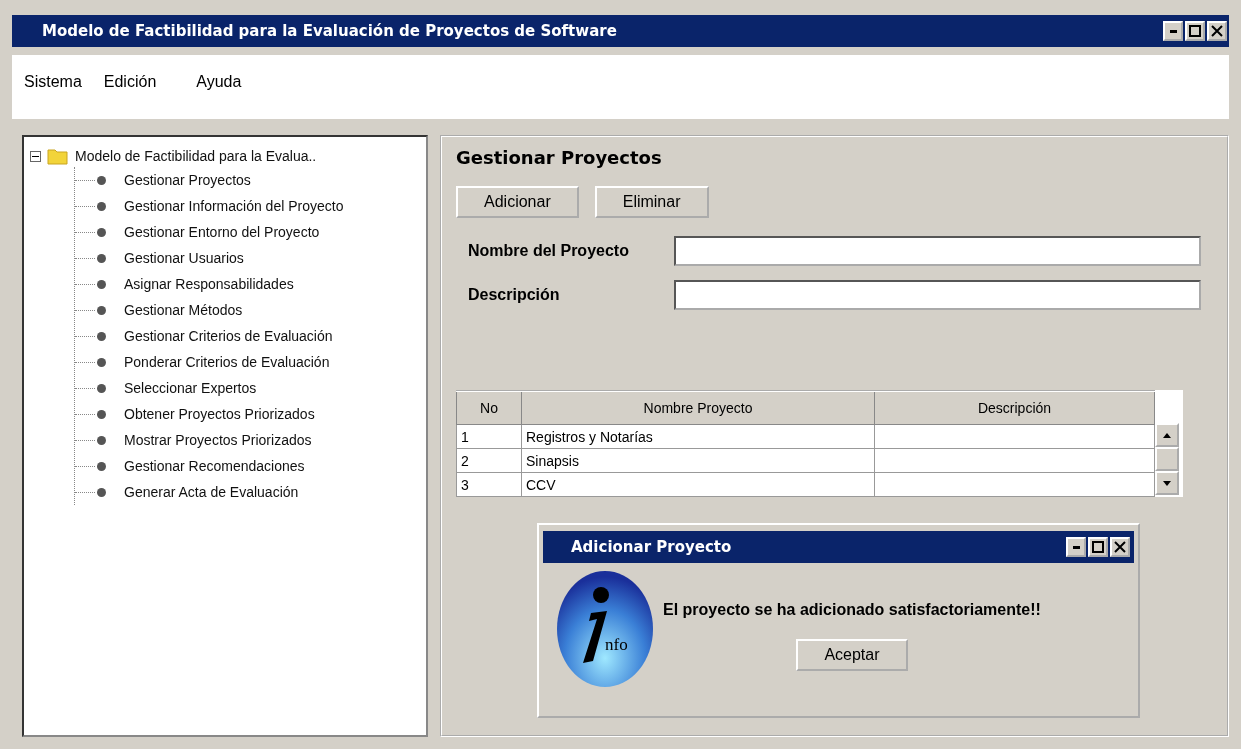  I want to click on window-title: Modelo de Factibilidad para la Evaluación de Proyectos de Software, so click(329, 31).